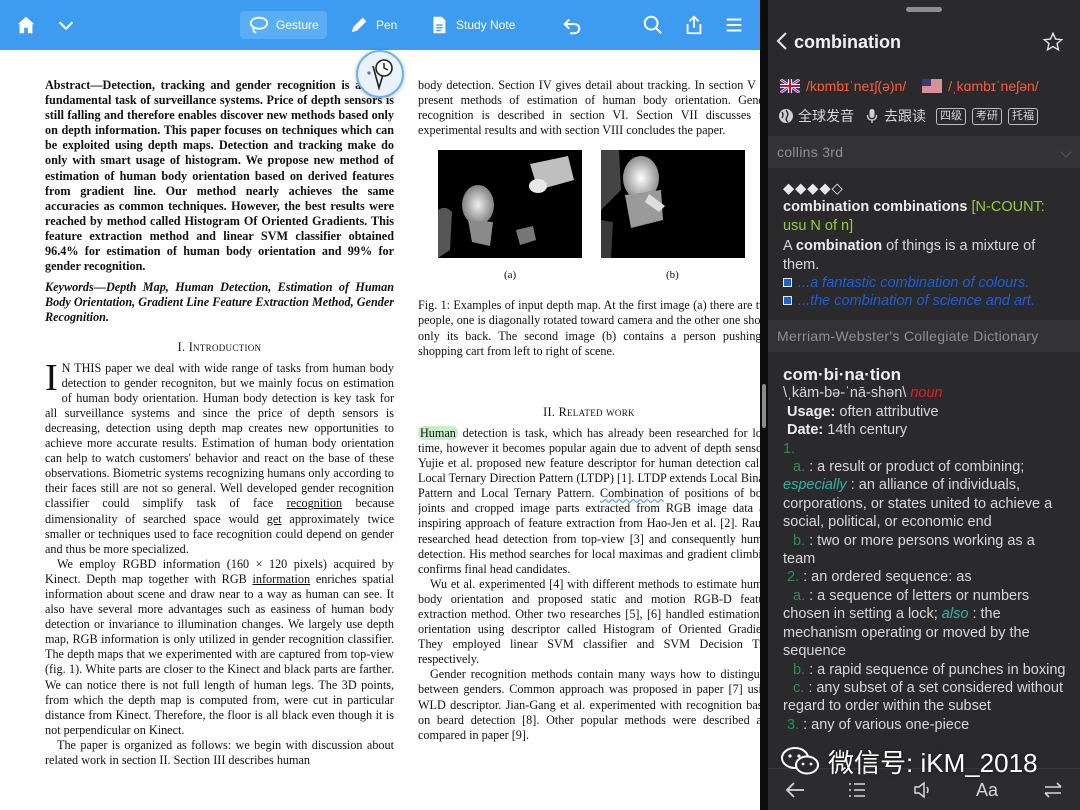 The image size is (1080, 810). What do you see at coordinates (914, 283) in the screenshot?
I see `collins-example-1-text: ...a fantastic combination of colours.` at bounding box center [914, 283].